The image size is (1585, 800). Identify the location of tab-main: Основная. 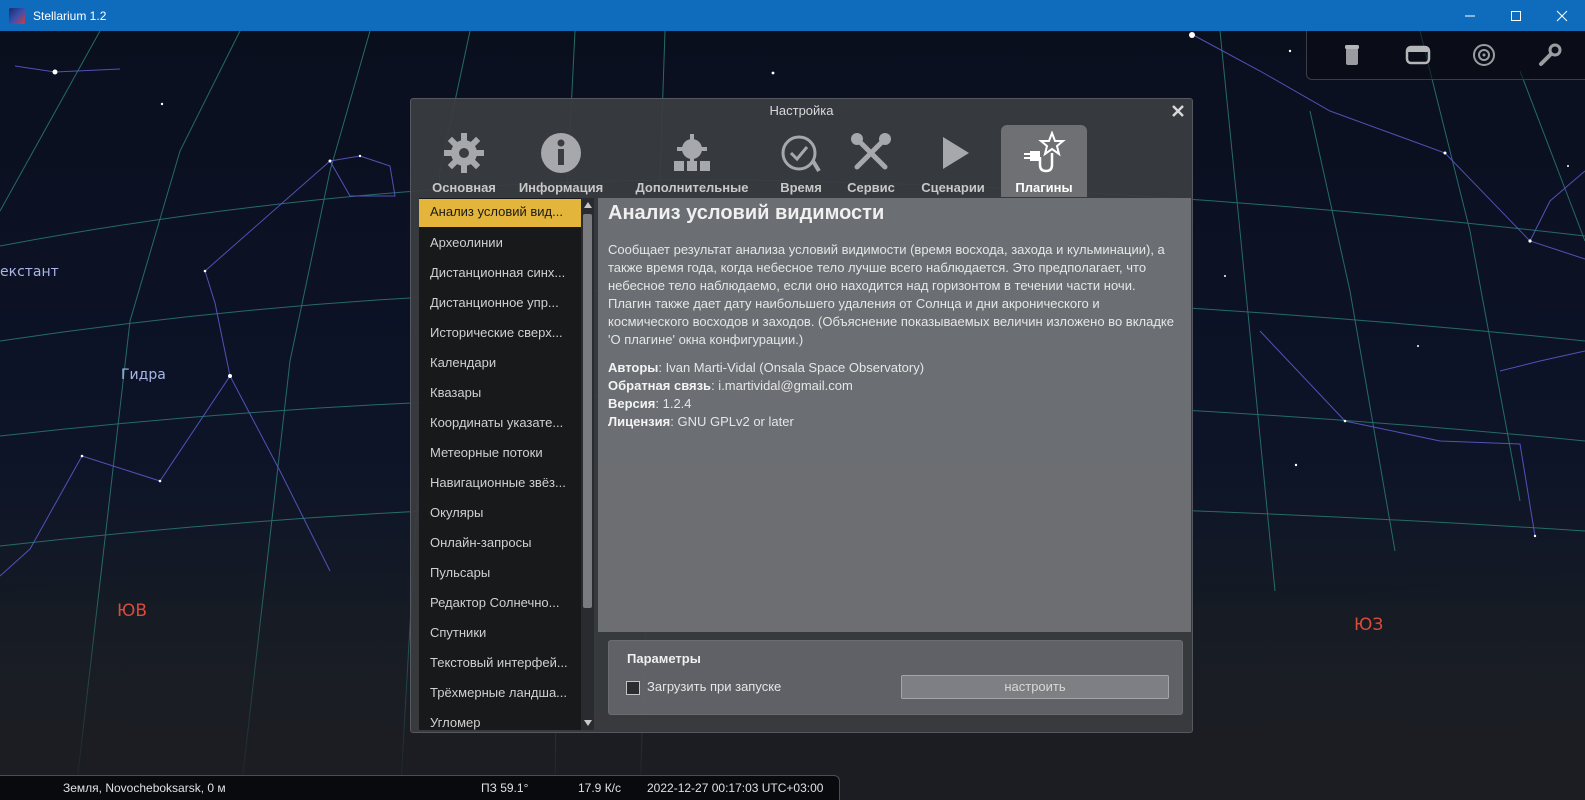
(464, 161).